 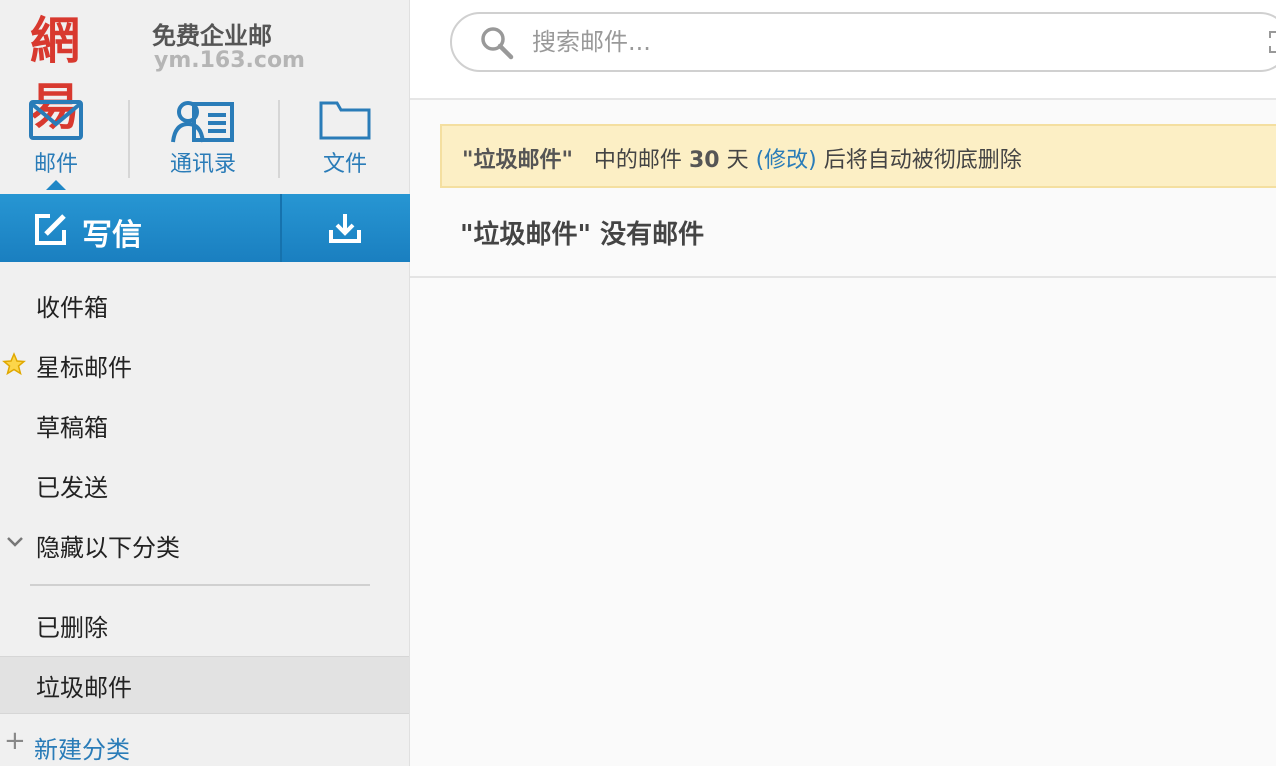 What do you see at coordinates (737, 160) in the screenshot?
I see `notice-unit: 天` at bounding box center [737, 160].